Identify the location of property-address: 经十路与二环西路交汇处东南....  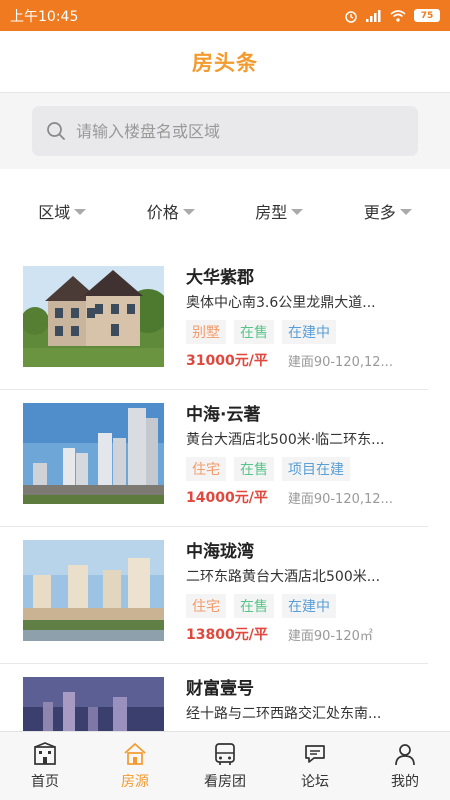
(284, 714).